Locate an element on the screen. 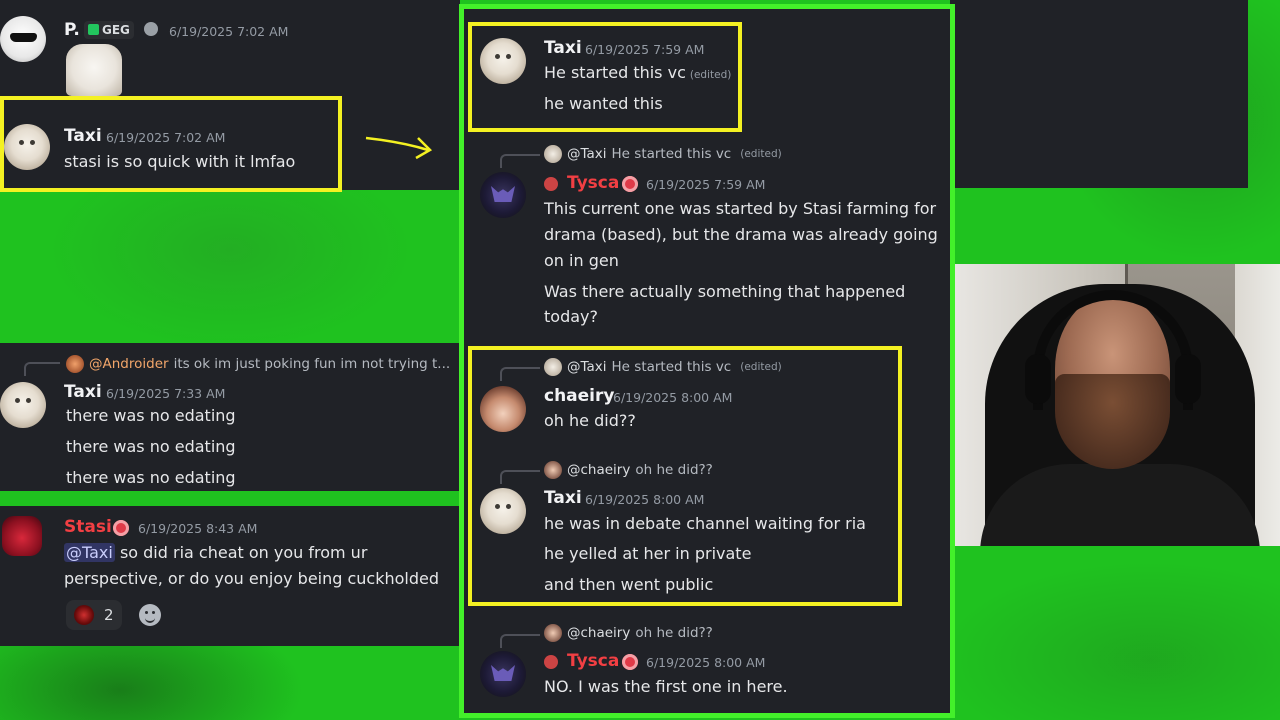 The image size is (1280, 720). reaction-count: 2 is located at coordinates (109, 615).